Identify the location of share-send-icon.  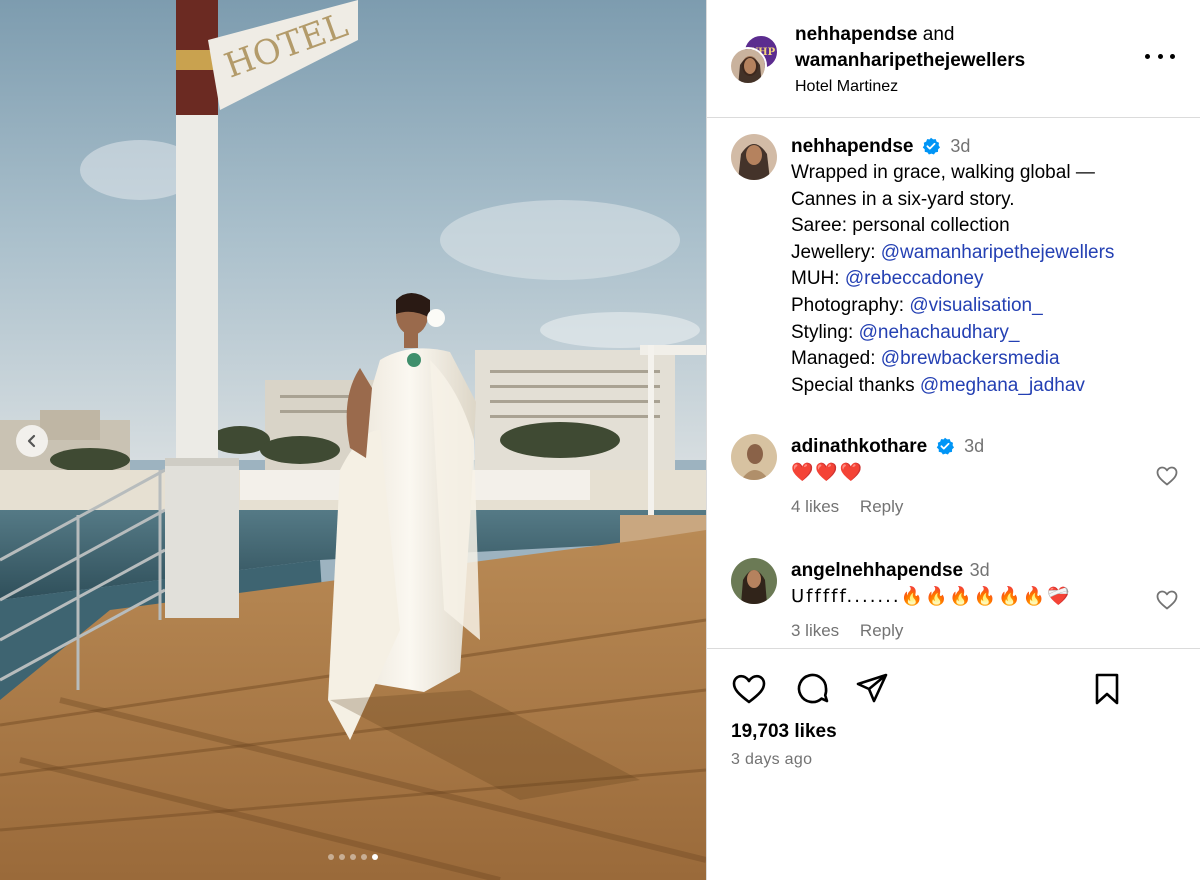
(872, 689).